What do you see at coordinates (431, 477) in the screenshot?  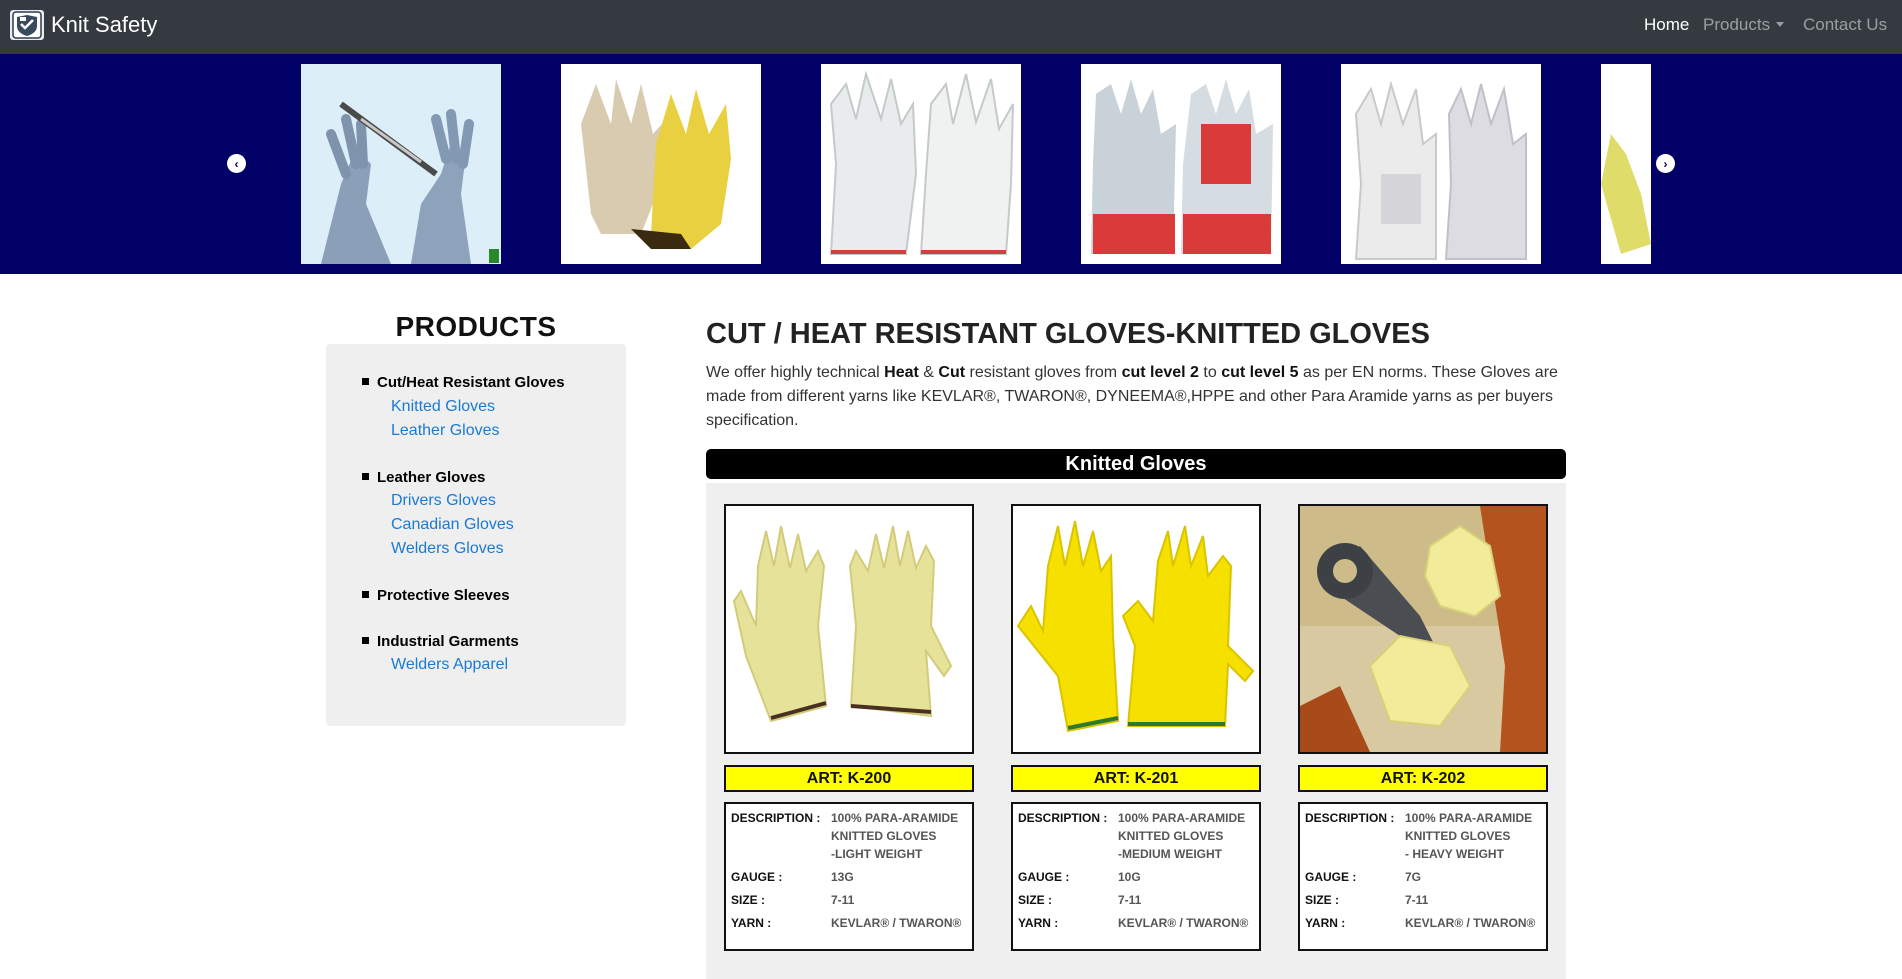 I see `sidebar-category-label: Leather Gloves` at bounding box center [431, 477].